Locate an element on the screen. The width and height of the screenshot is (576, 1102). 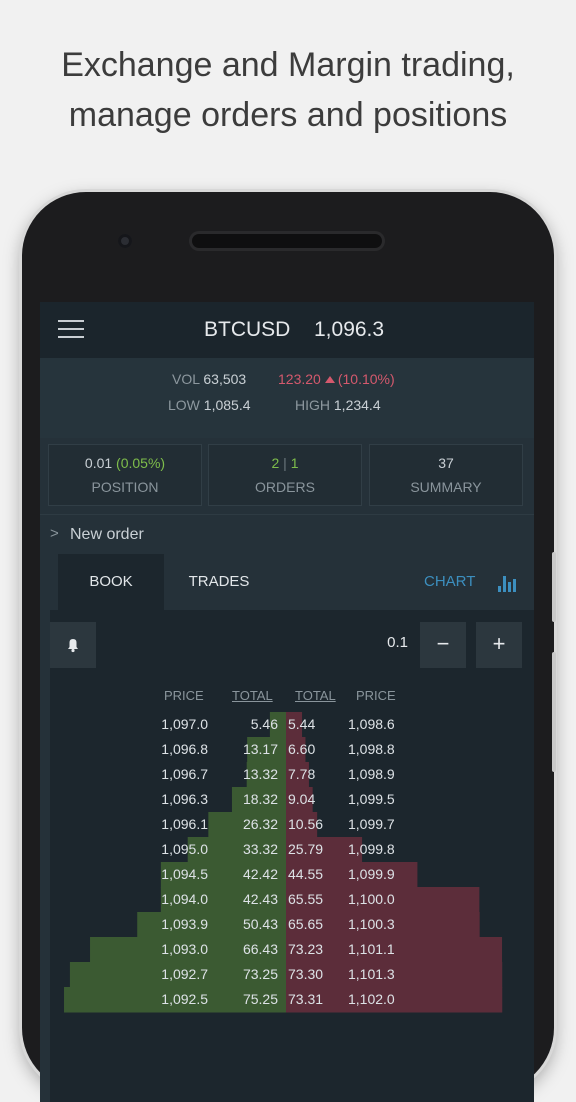
new-order-label: New order is located at coordinates (107, 534).